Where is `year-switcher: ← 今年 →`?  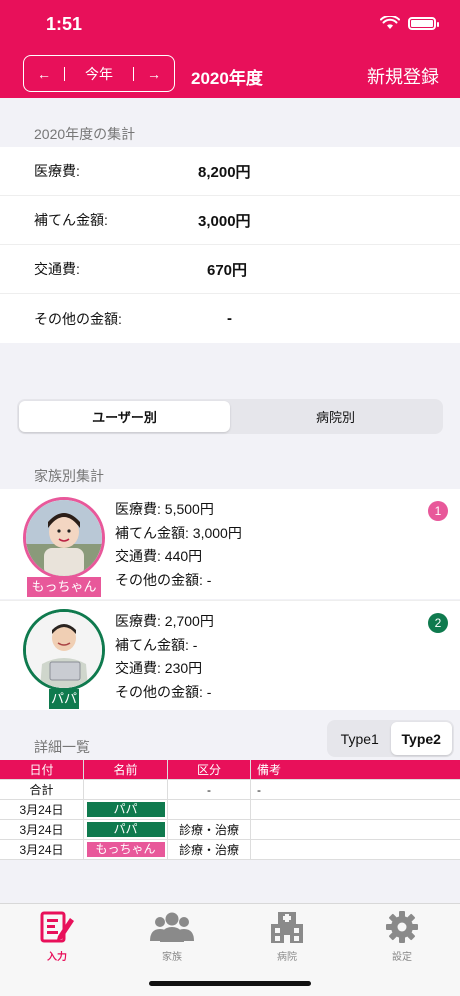
year-switcher: ← 今年 → is located at coordinates (99, 73).